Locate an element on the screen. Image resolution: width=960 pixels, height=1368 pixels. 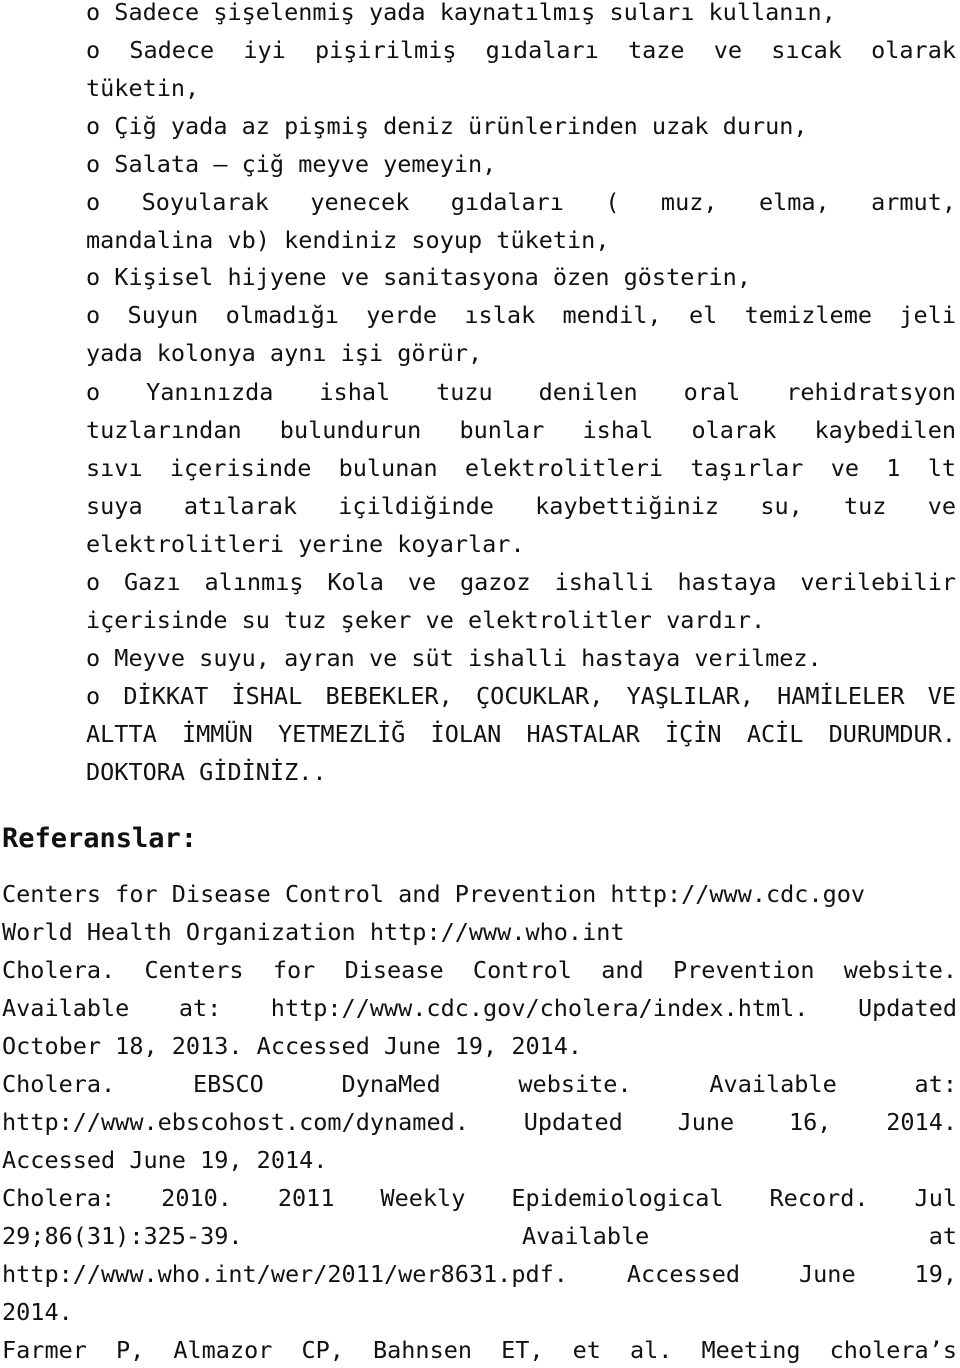
reference-entry-continuation: Accessed June 19, 2014. is located at coordinates (165, 1160).